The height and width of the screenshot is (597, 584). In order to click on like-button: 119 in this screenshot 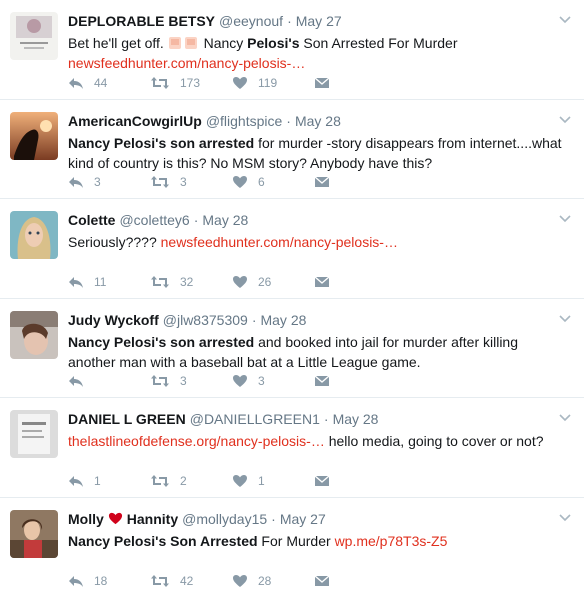, I will do `click(273, 83)`.